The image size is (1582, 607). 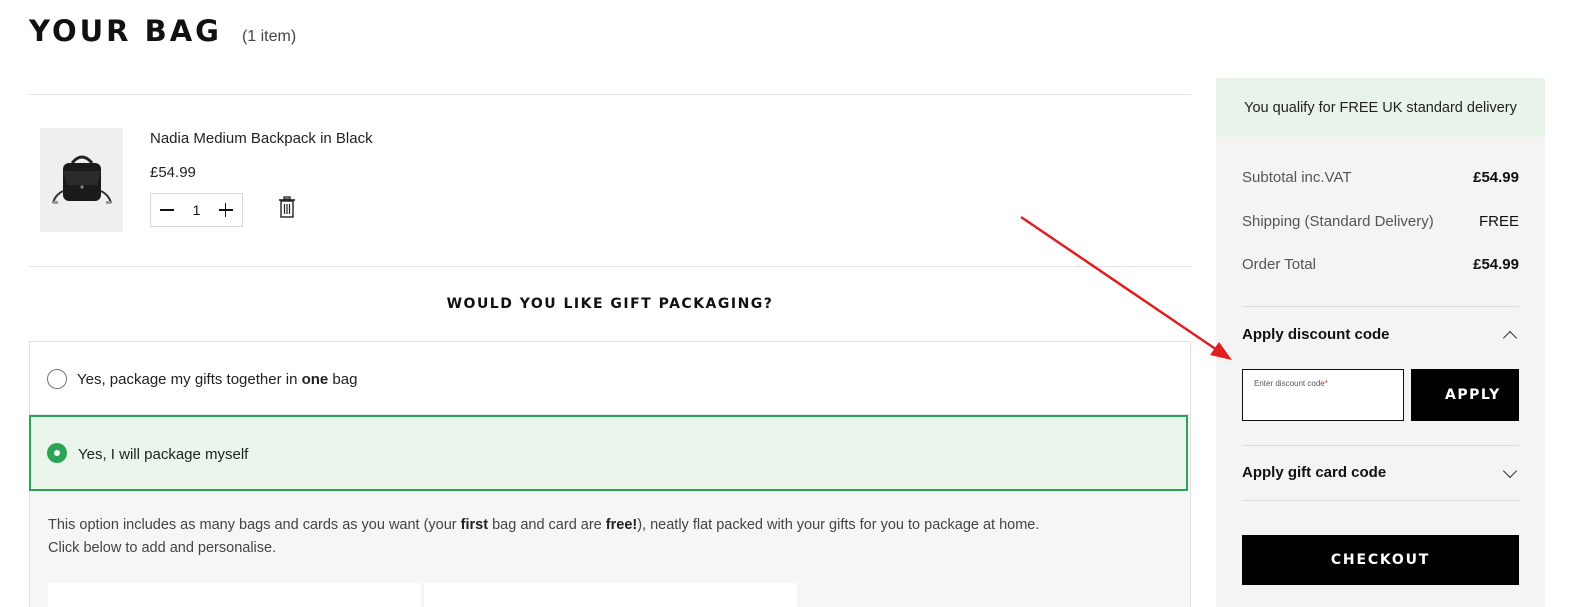 What do you see at coordinates (287, 207) in the screenshot?
I see `trash-icon` at bounding box center [287, 207].